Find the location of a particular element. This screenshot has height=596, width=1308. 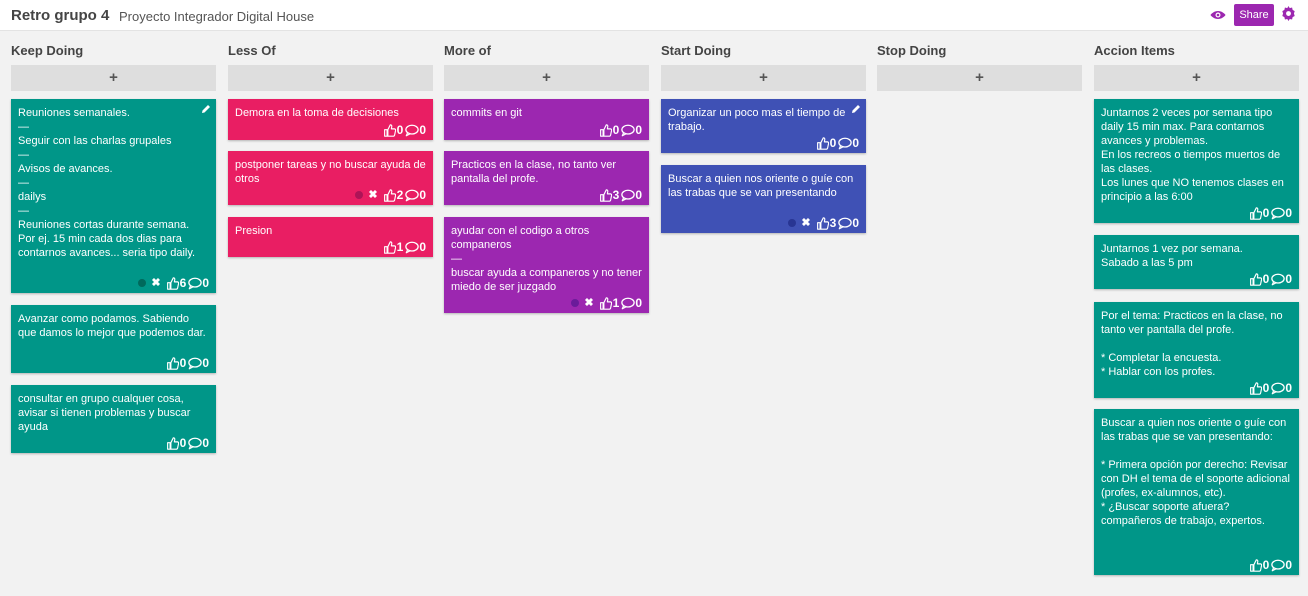

card-text: commits en git is located at coordinates (486, 113).